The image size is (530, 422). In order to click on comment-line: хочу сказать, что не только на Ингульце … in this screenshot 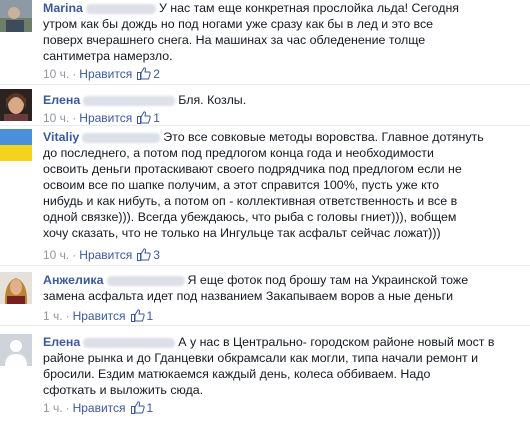, I will do `click(242, 233)`.